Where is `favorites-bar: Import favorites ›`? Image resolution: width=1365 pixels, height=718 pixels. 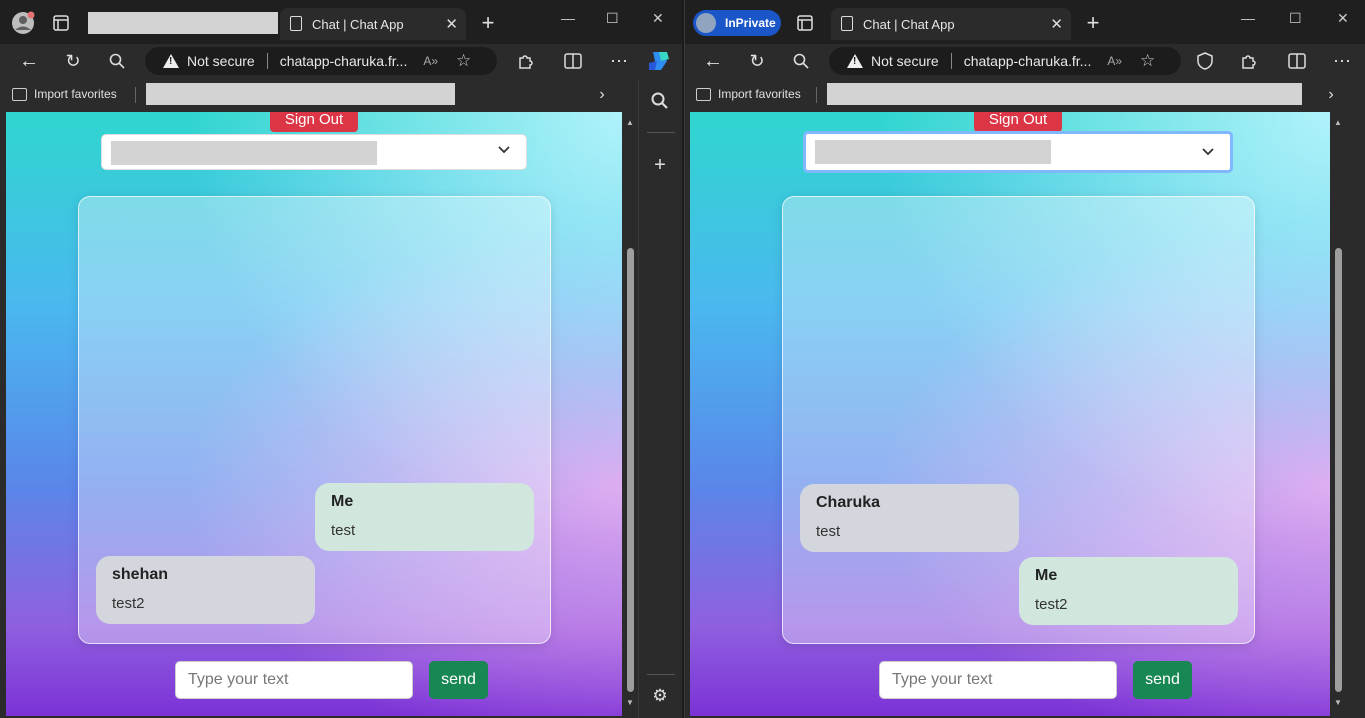
favorites-bar: Import favorites › is located at coordinates (341, 95).